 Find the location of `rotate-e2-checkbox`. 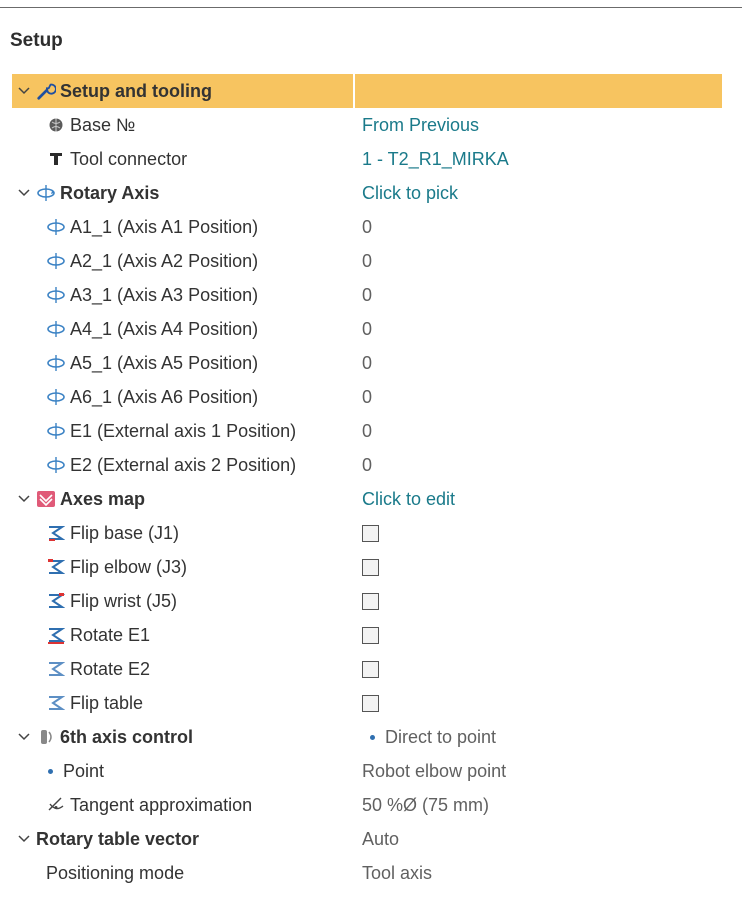

rotate-e2-checkbox is located at coordinates (370, 669).